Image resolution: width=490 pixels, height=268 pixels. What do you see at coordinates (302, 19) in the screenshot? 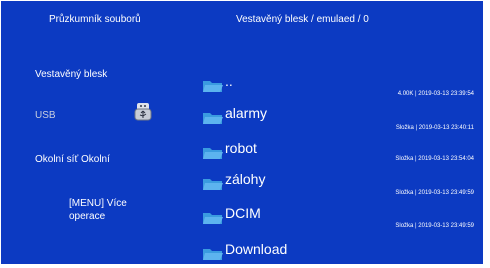
I see `current-path: Vestavěný blesk / emulaed / 0` at bounding box center [302, 19].